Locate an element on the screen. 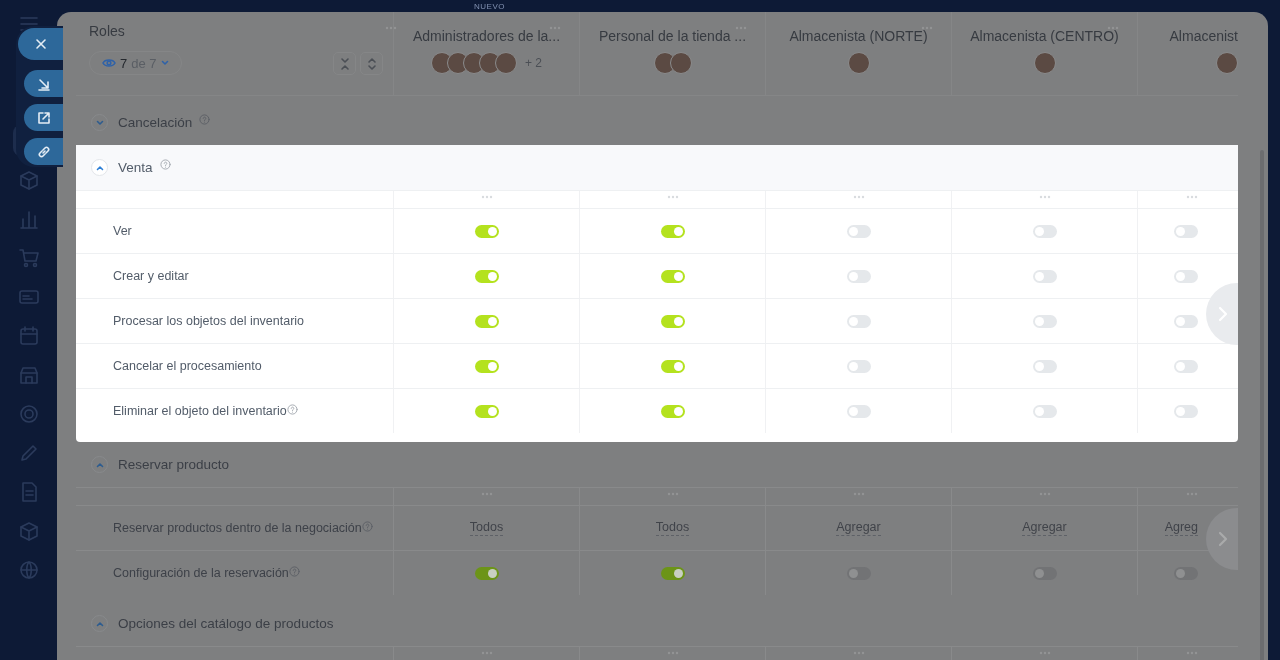 This screenshot has height=660, width=1280. cart-icon is located at coordinates (28, 257).